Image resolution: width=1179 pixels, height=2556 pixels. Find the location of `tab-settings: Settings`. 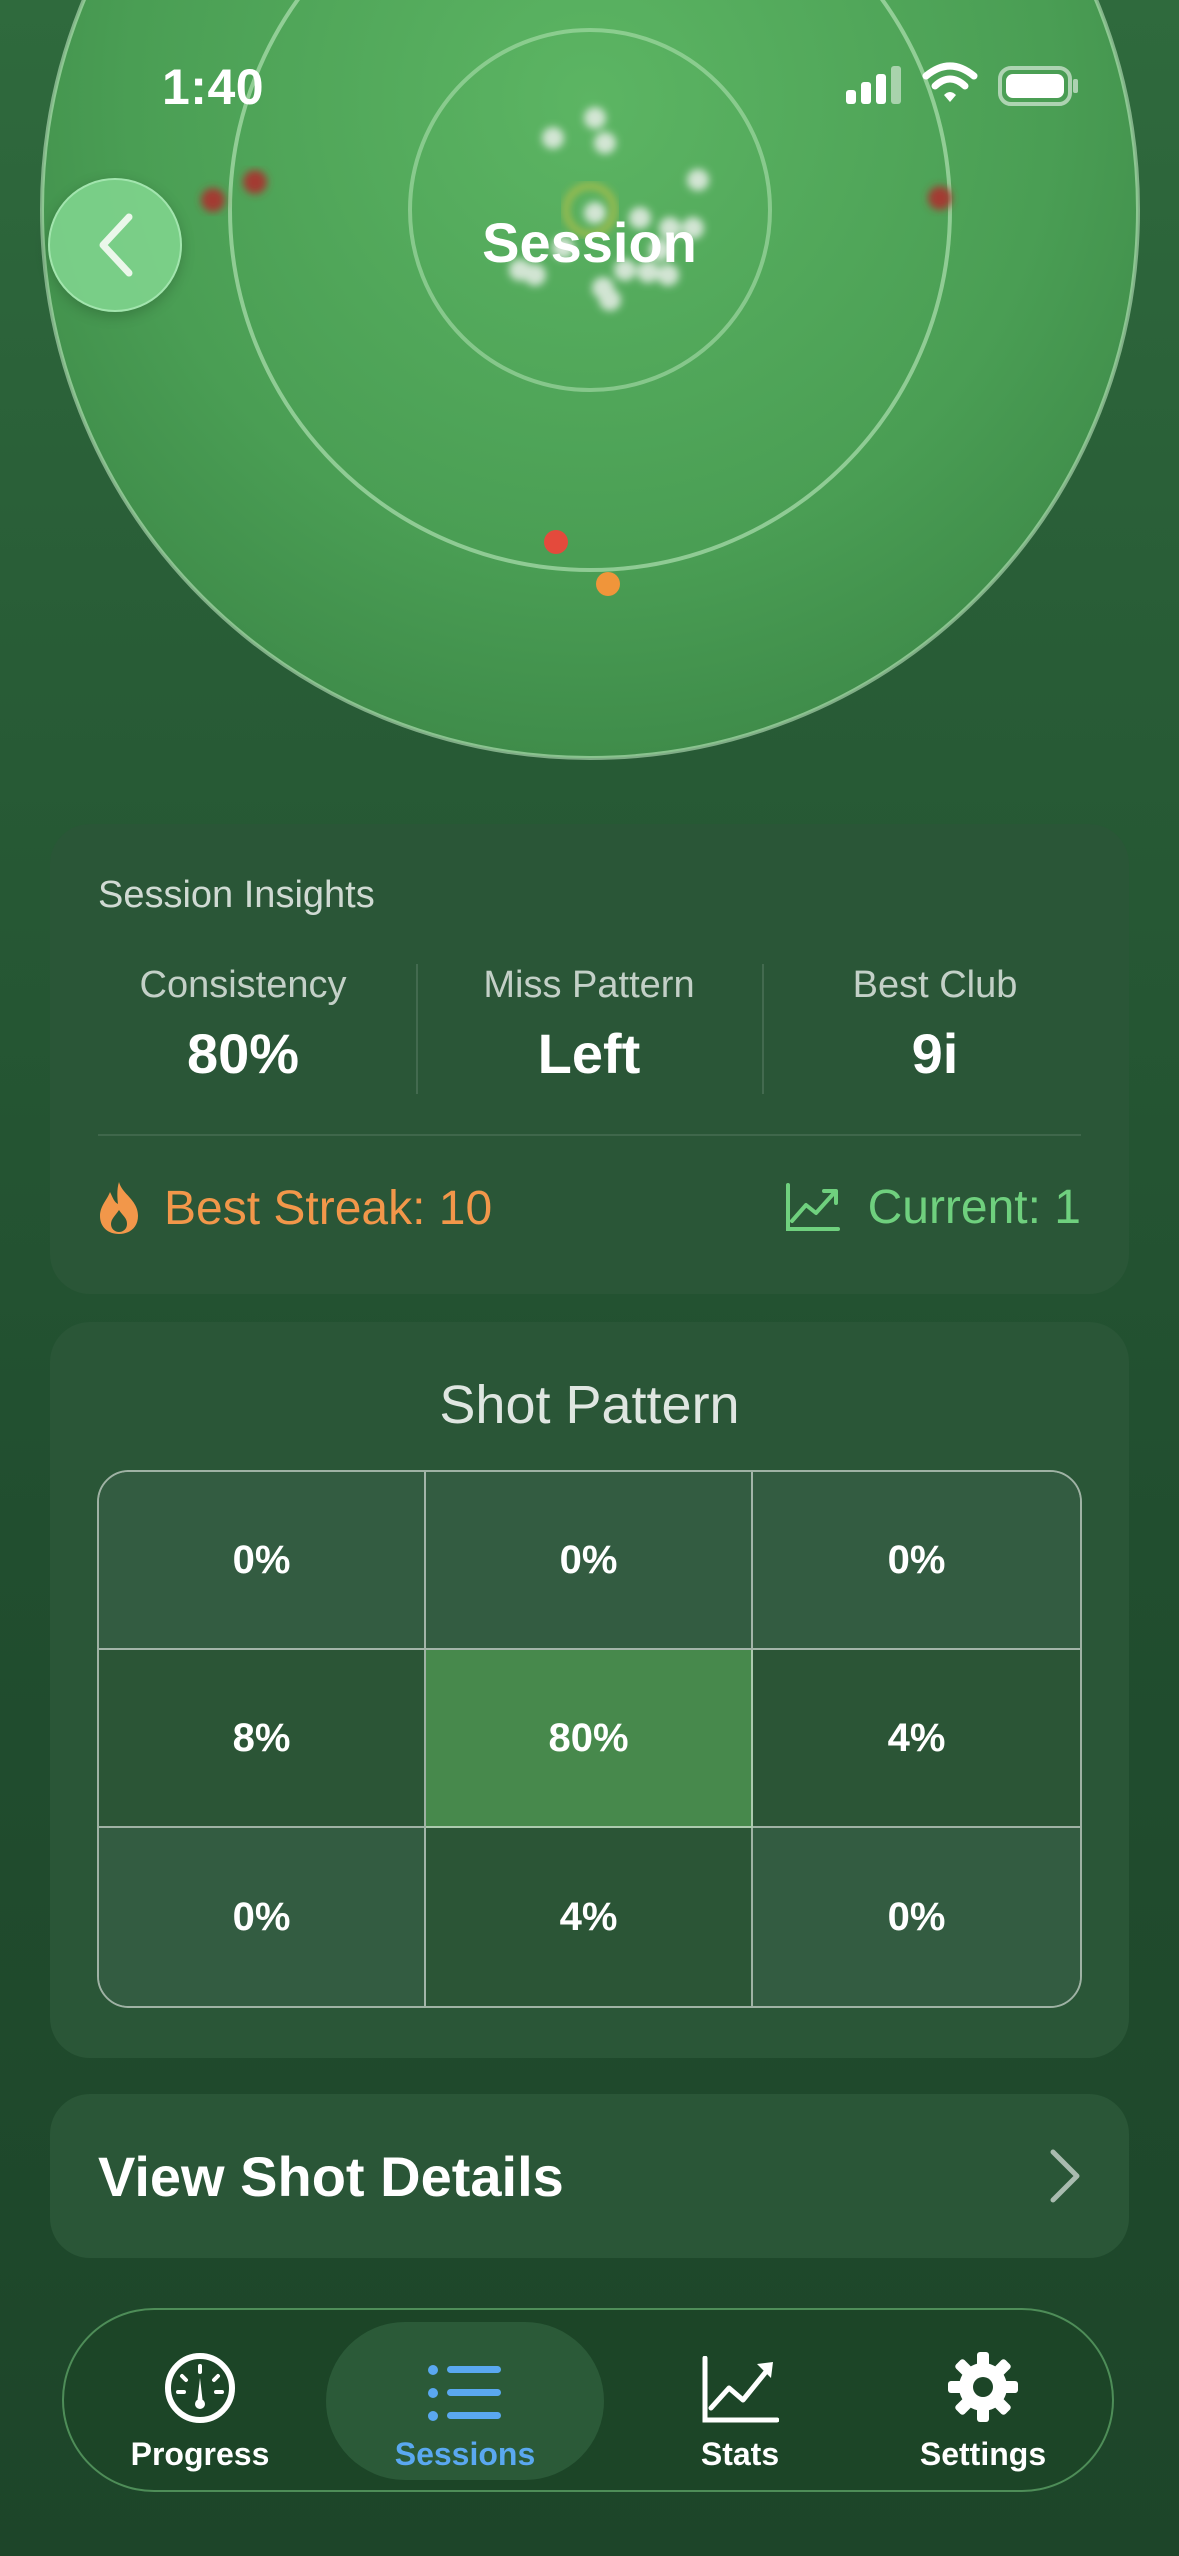

tab-settings: Settings is located at coordinates (983, 2401).